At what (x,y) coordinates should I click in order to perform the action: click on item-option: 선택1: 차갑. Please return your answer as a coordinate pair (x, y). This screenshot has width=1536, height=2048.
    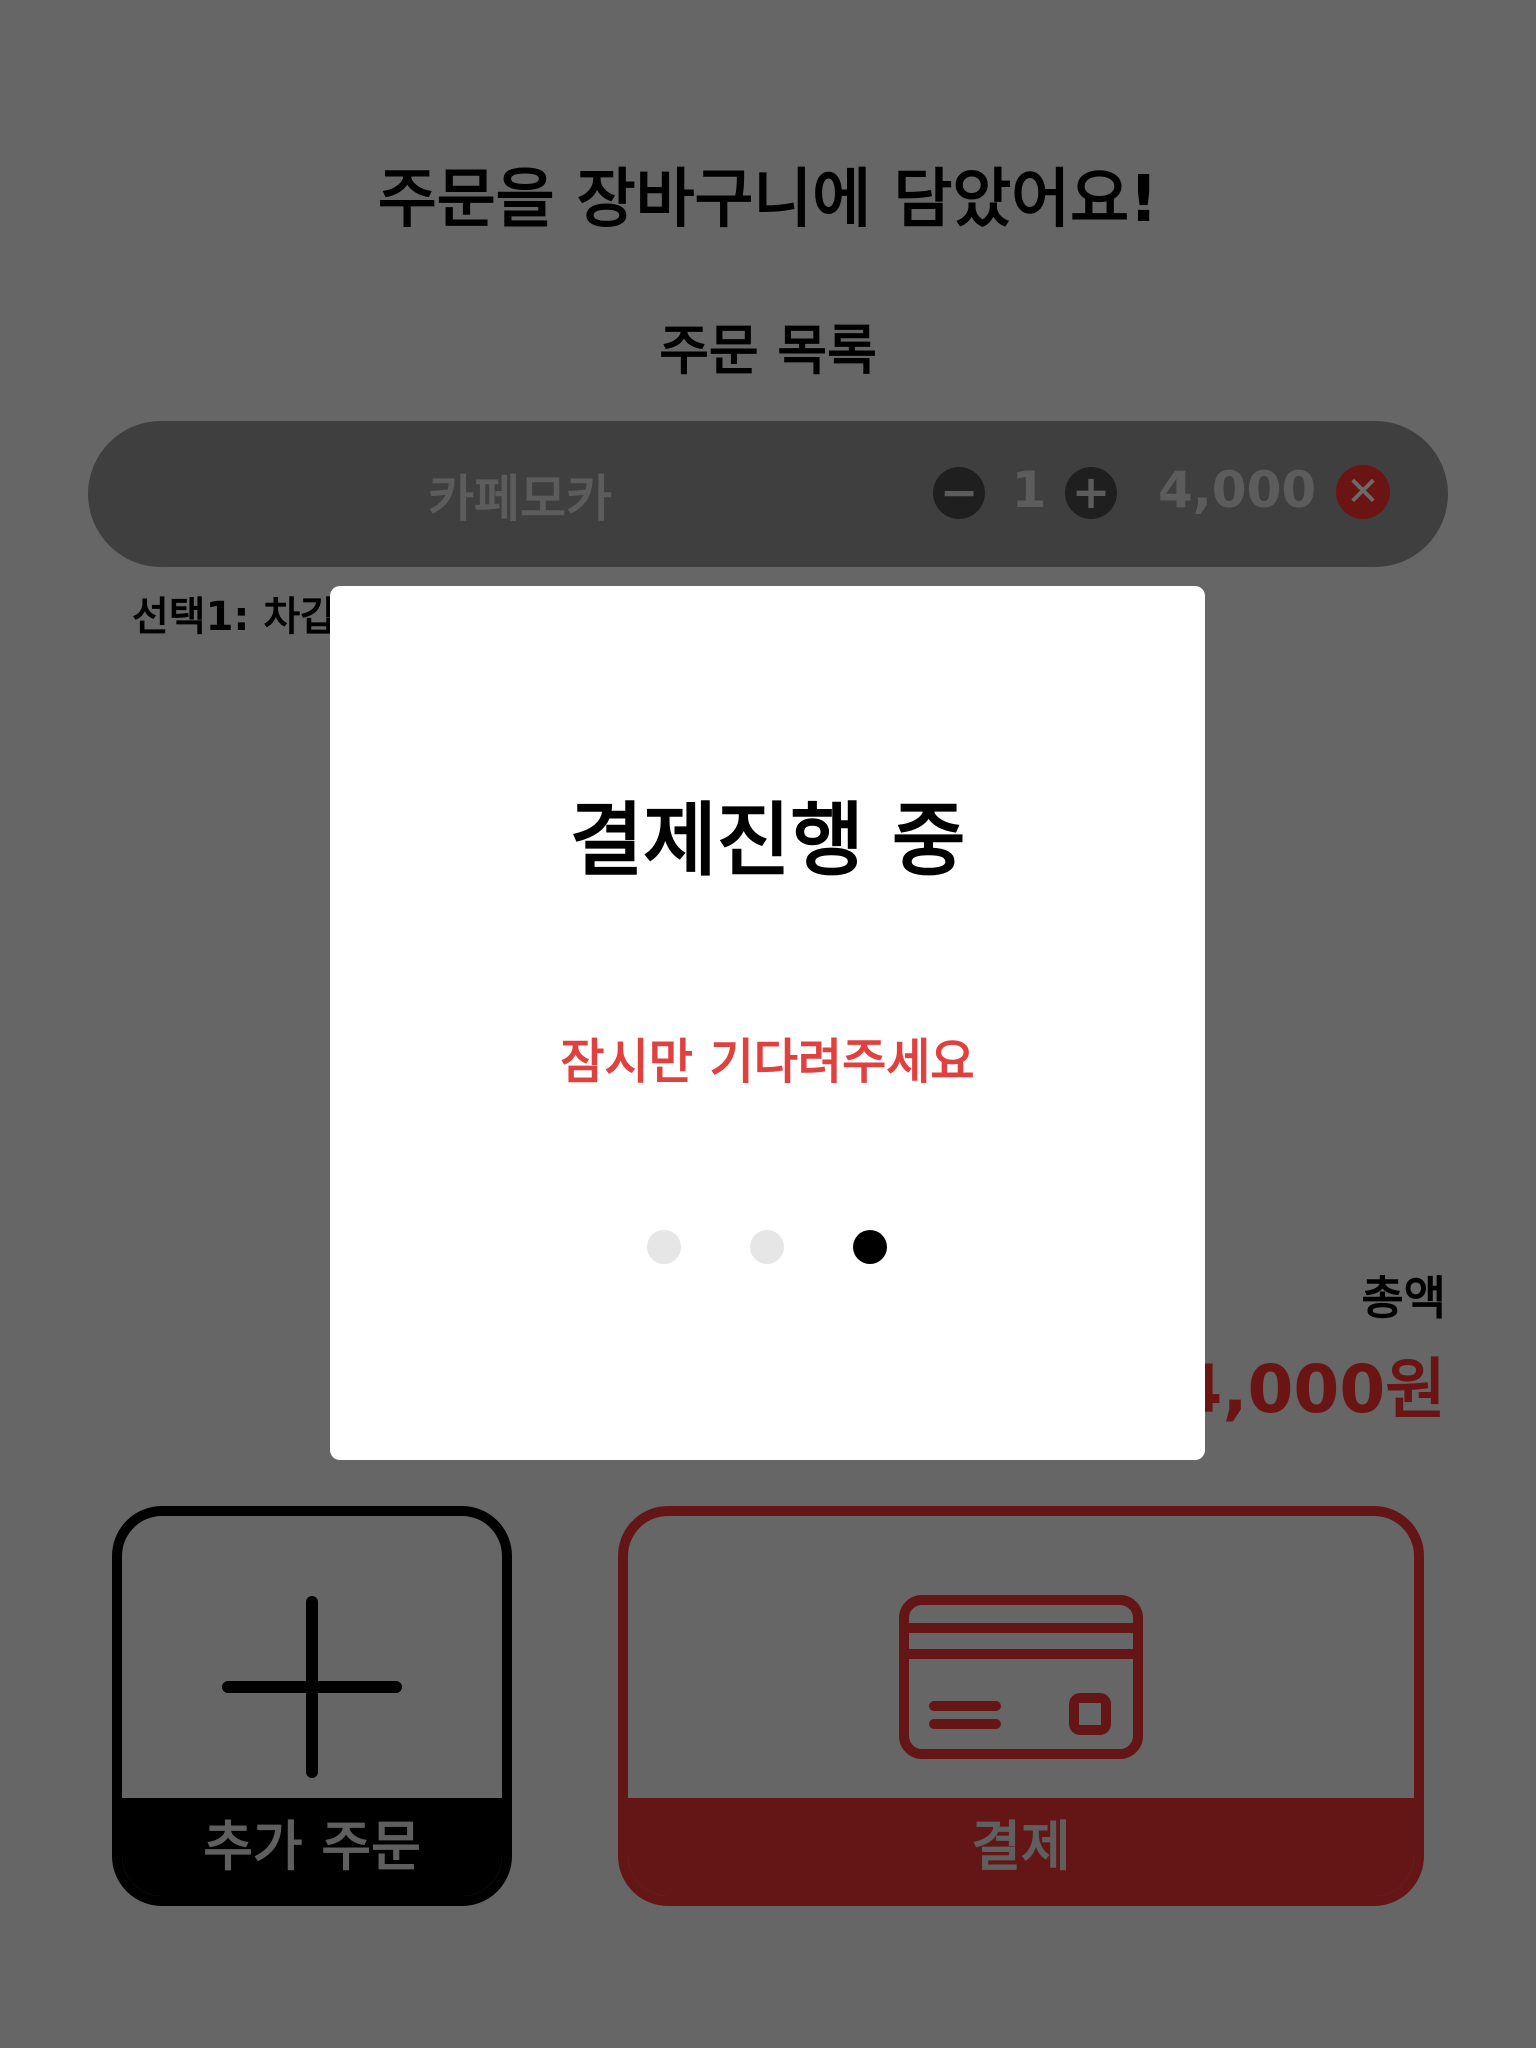
    Looking at the image, I should click on (234, 617).